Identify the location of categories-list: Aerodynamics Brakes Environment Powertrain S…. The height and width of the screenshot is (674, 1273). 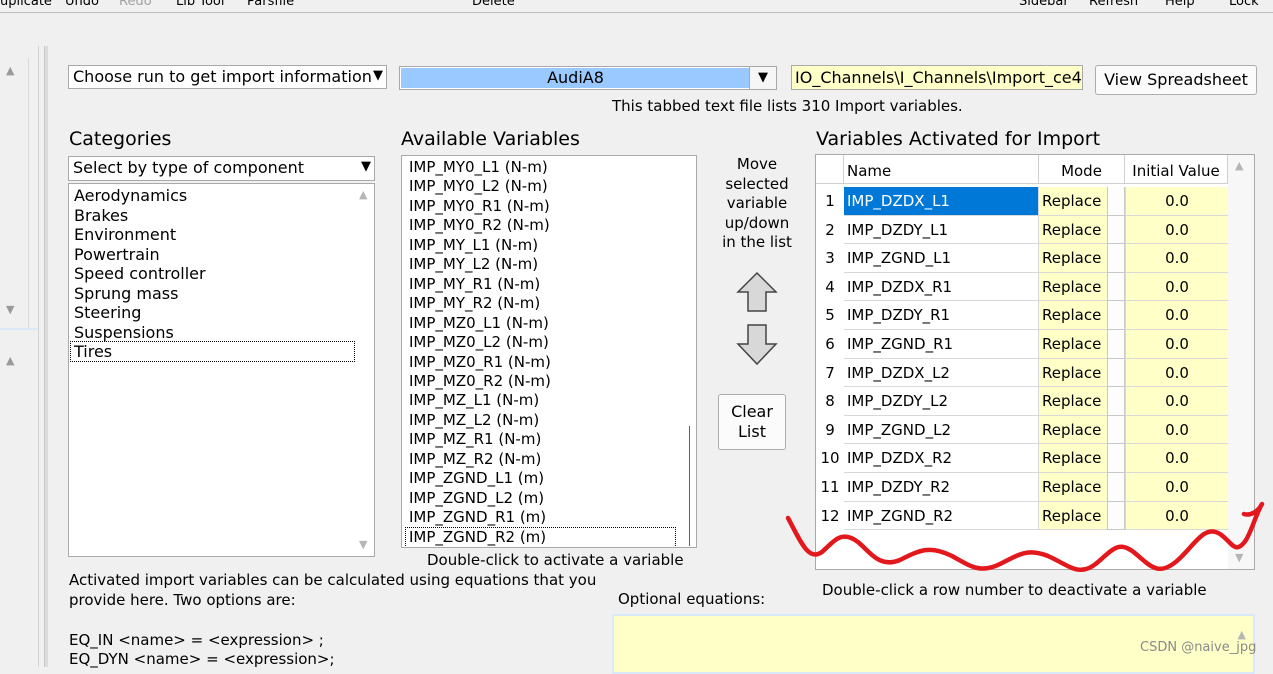
(221, 370).